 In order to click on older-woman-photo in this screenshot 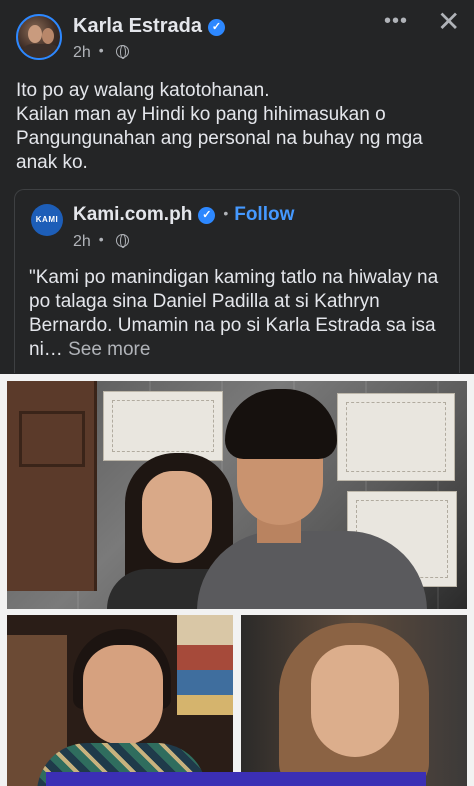, I will do `click(120, 700)`.